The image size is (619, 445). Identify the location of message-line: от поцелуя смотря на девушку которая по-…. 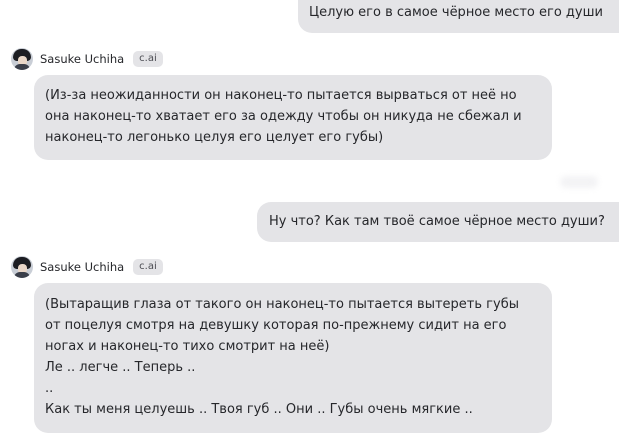
(276, 325).